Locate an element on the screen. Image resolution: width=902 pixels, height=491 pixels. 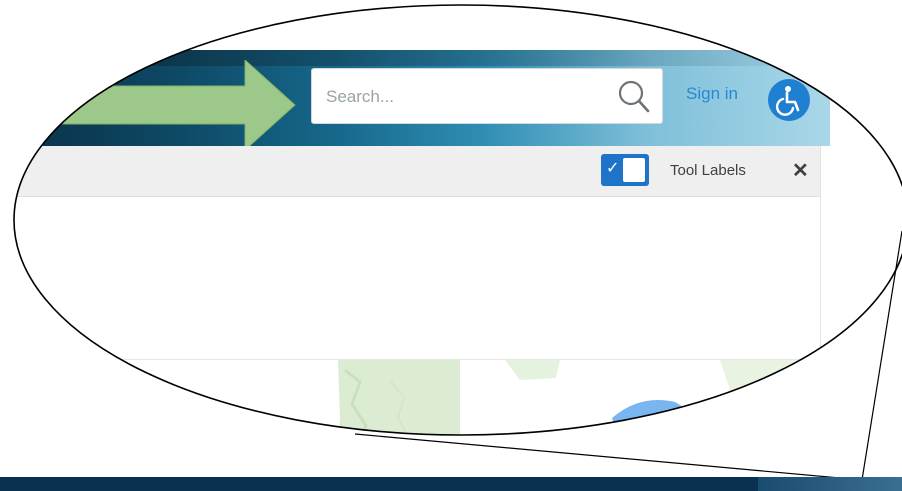
search-input is located at coordinates (466, 97).